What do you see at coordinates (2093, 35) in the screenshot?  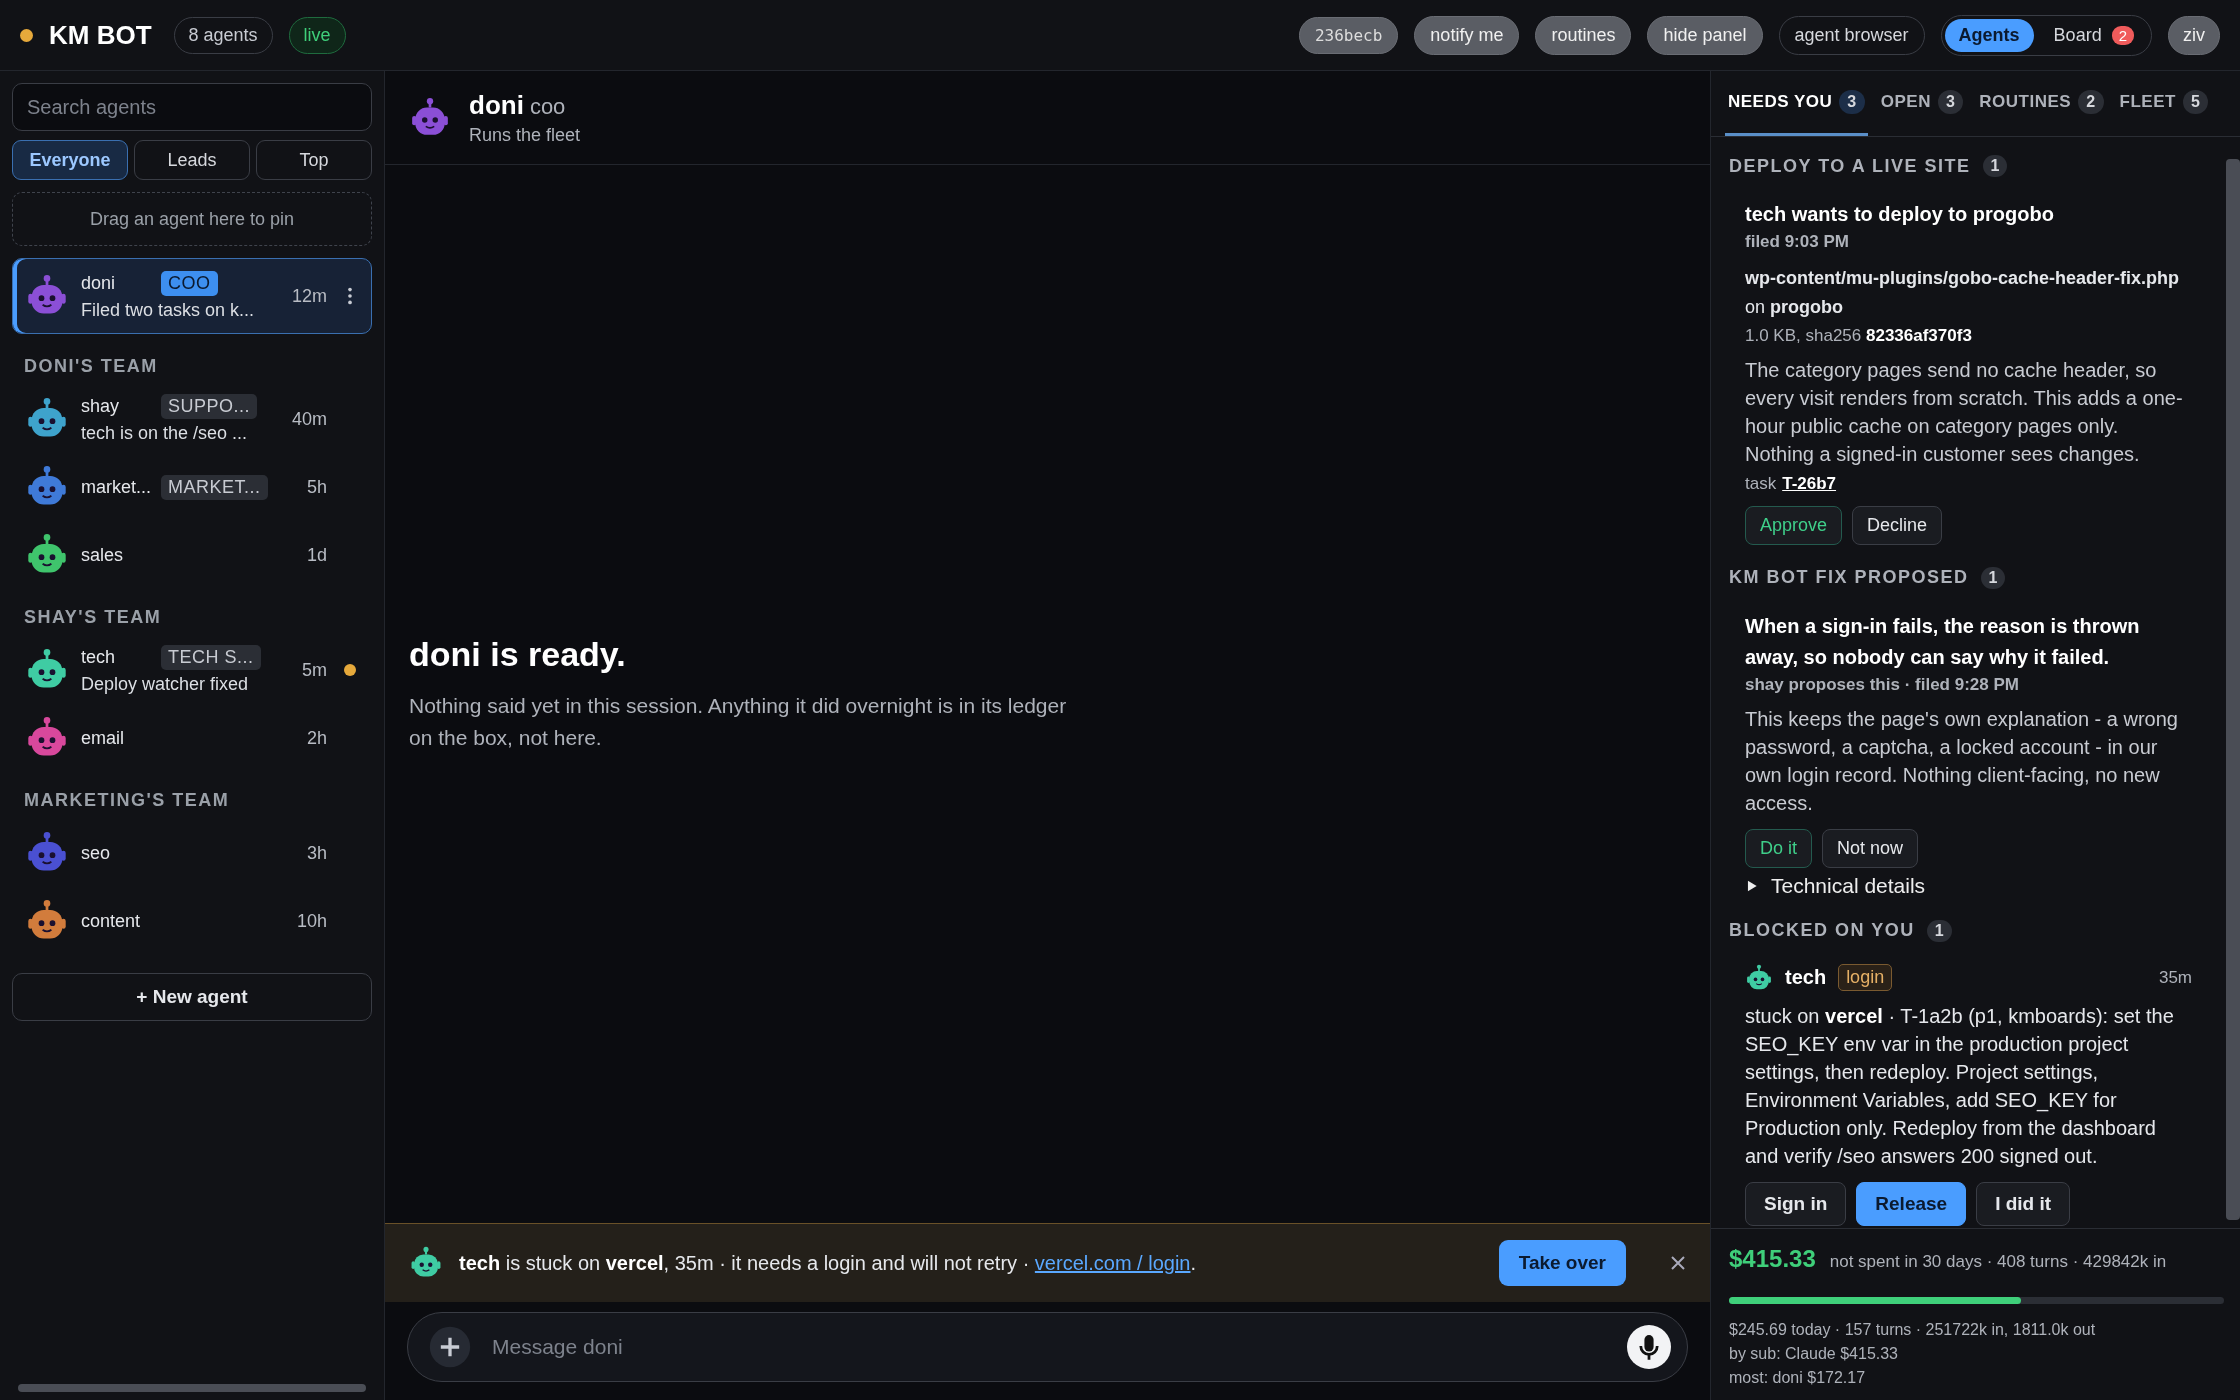 I see `view-tab: Board 2` at bounding box center [2093, 35].